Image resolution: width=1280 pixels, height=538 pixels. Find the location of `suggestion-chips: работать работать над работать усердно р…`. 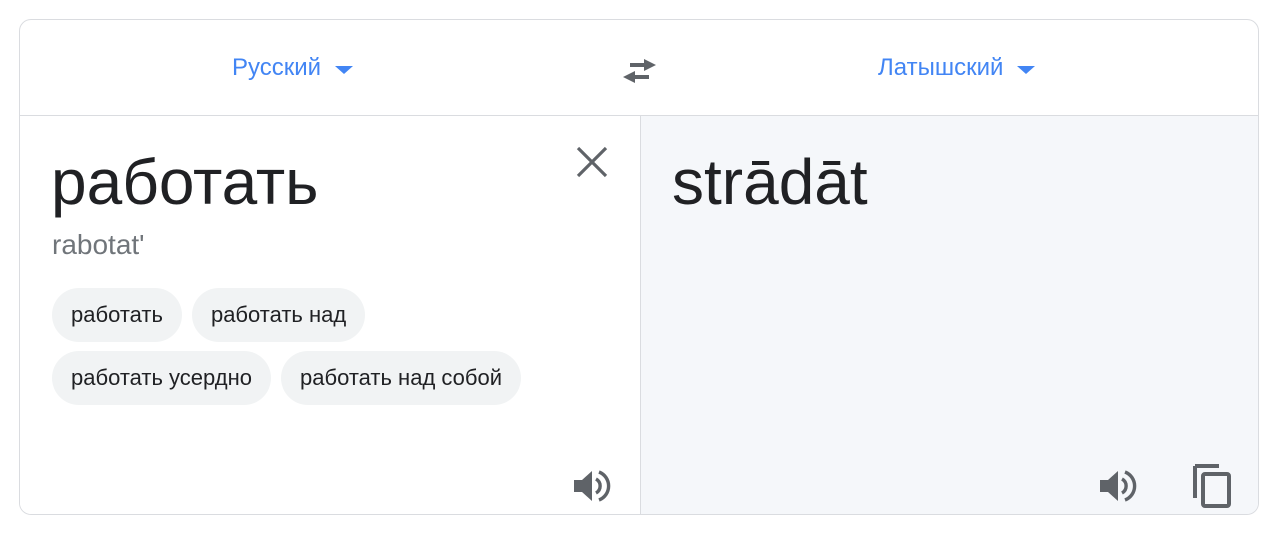

suggestion-chips: работать работать над работать усердно р… is located at coordinates (332, 351).